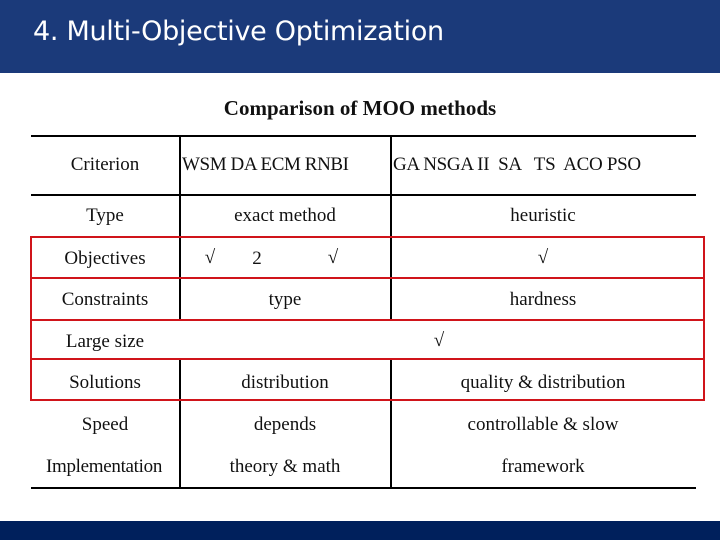 The image size is (720, 540). I want to click on row-constraints-heuristic: hardness, so click(543, 299).